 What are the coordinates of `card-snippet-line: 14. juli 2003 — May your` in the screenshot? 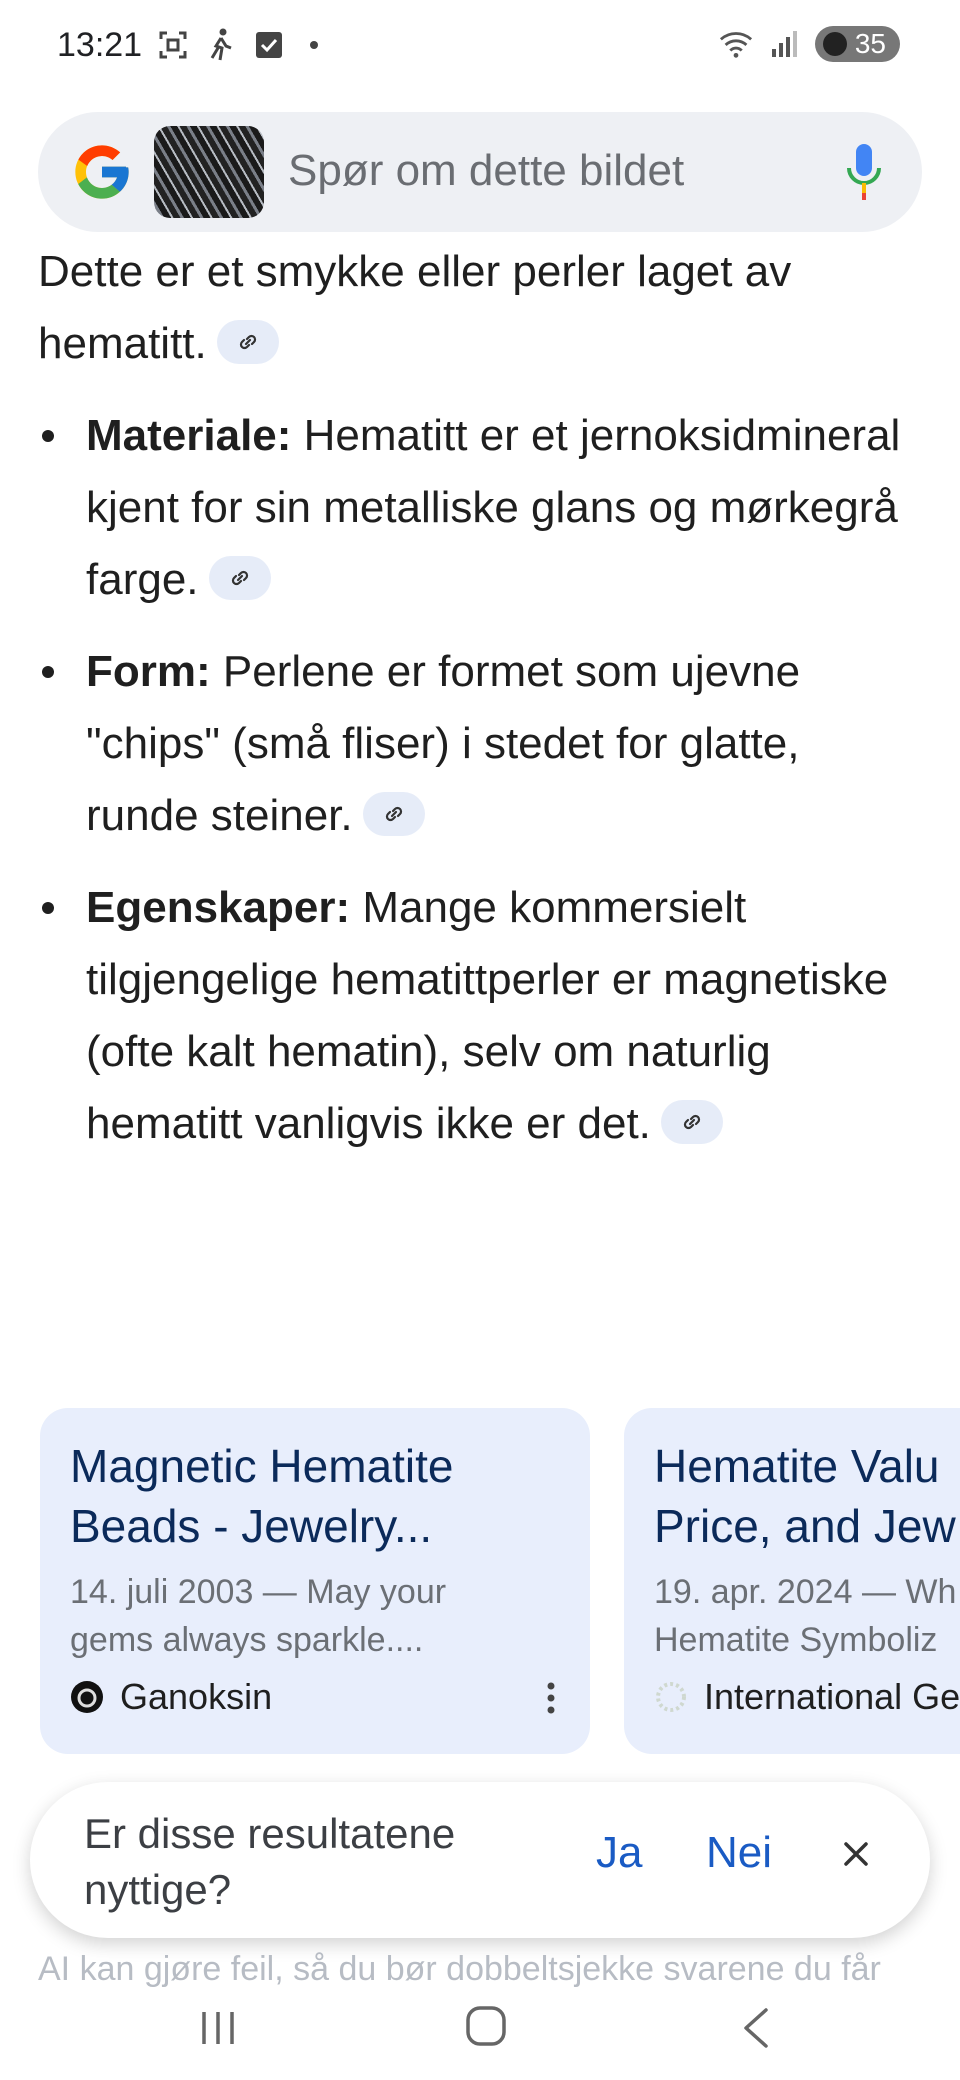 It's located at (258, 1592).